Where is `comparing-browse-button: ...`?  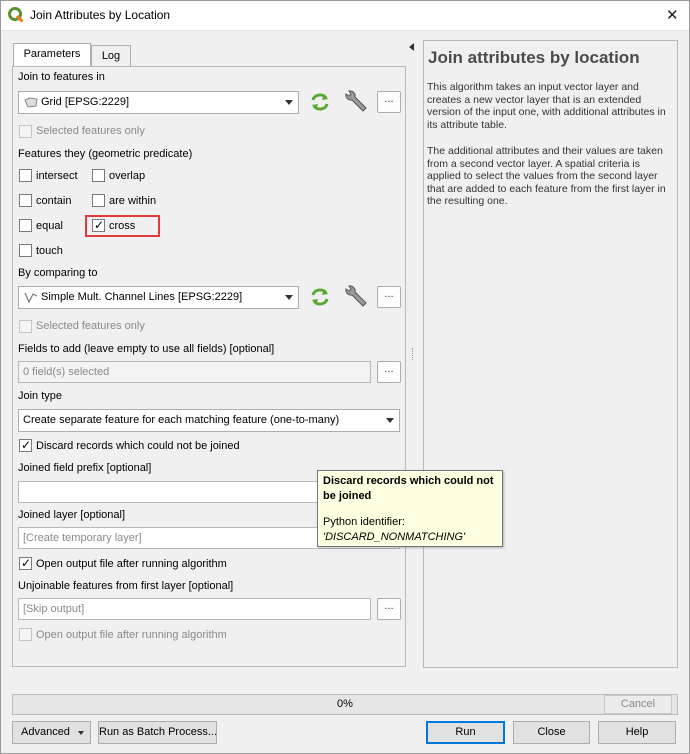
comparing-browse-button: ... is located at coordinates (389, 297).